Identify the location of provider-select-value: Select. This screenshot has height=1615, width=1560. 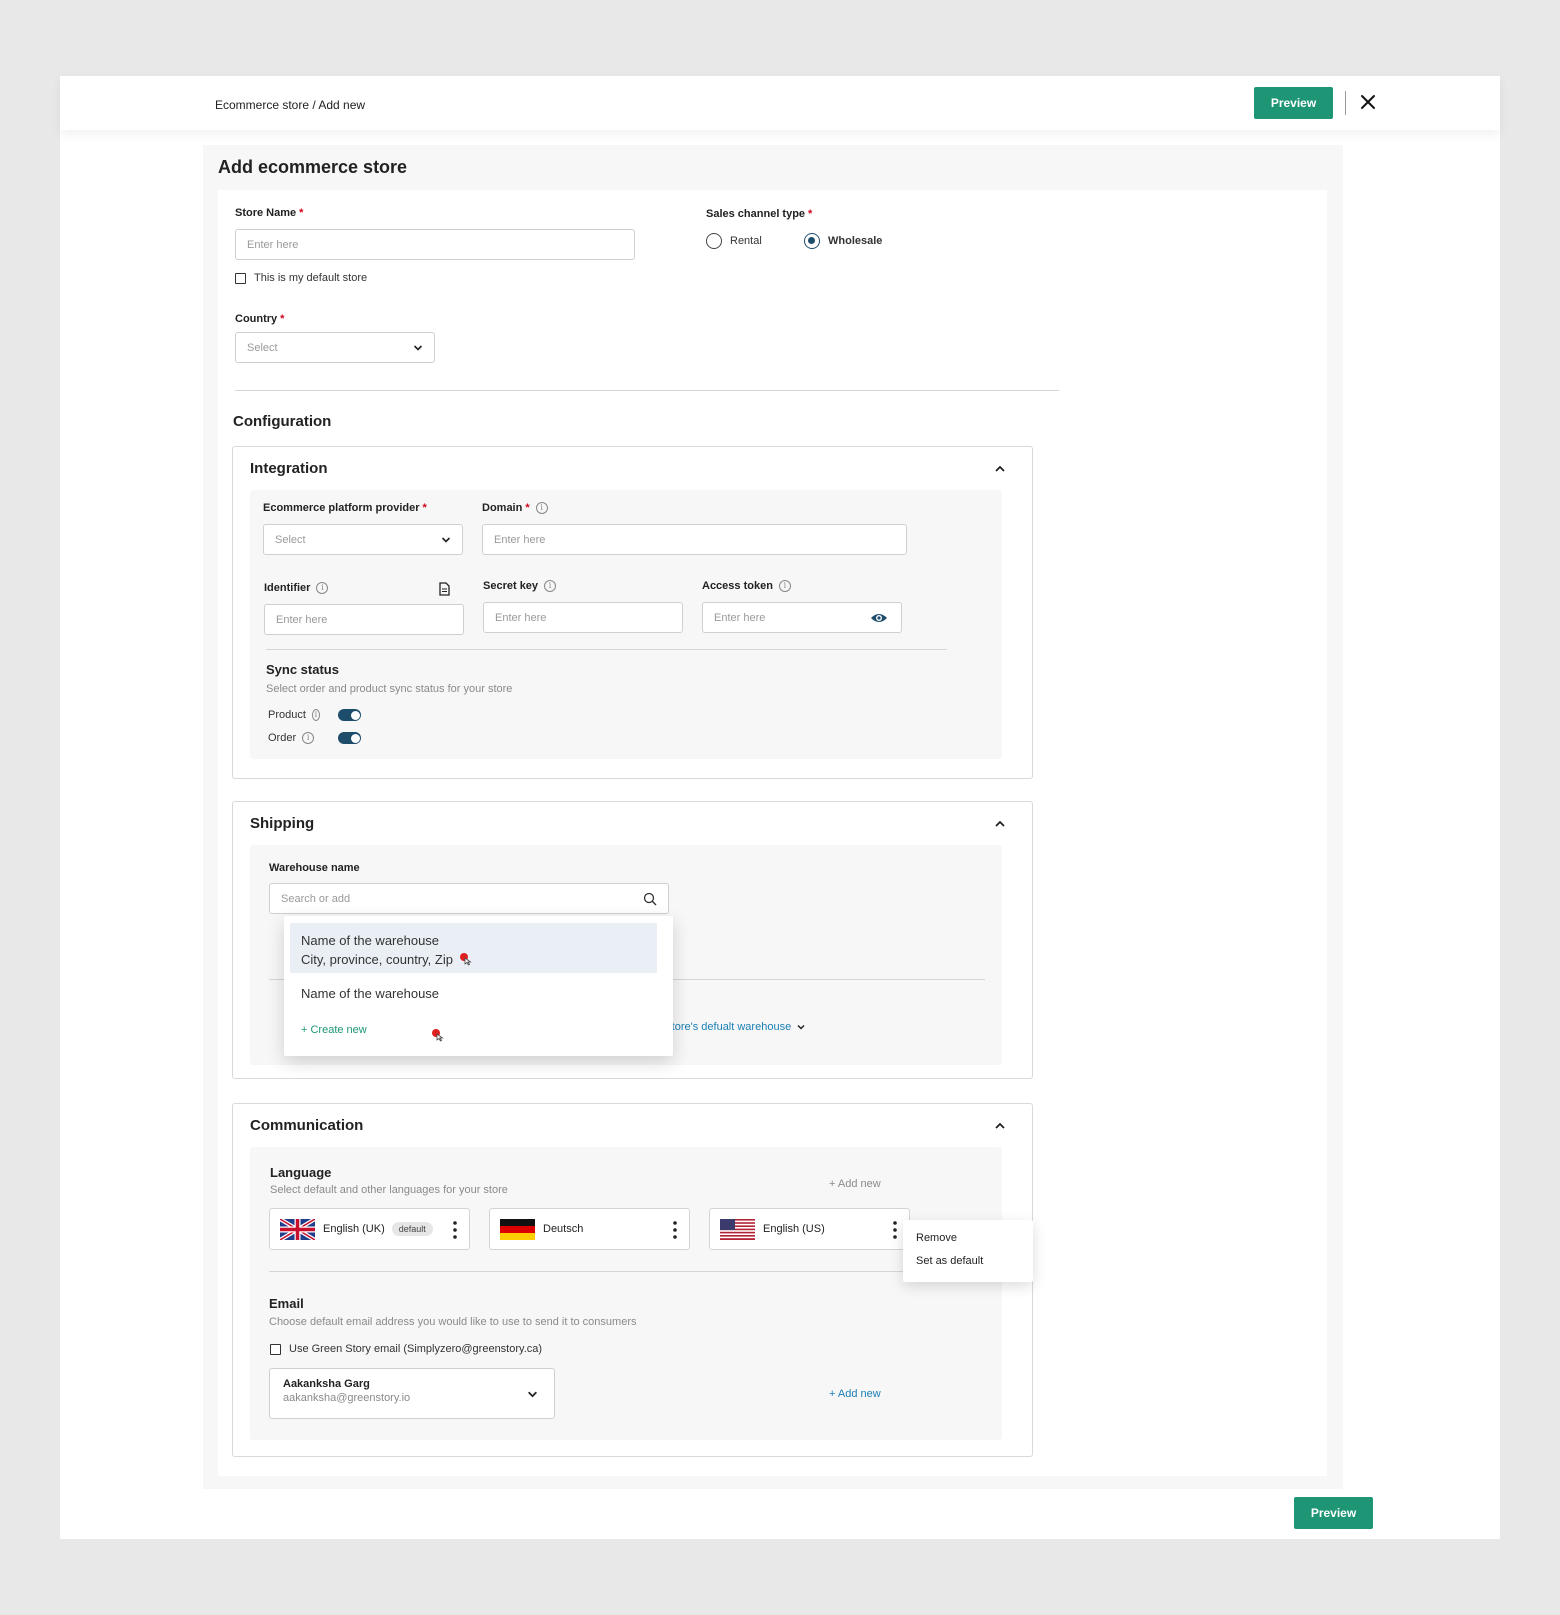
(290, 539).